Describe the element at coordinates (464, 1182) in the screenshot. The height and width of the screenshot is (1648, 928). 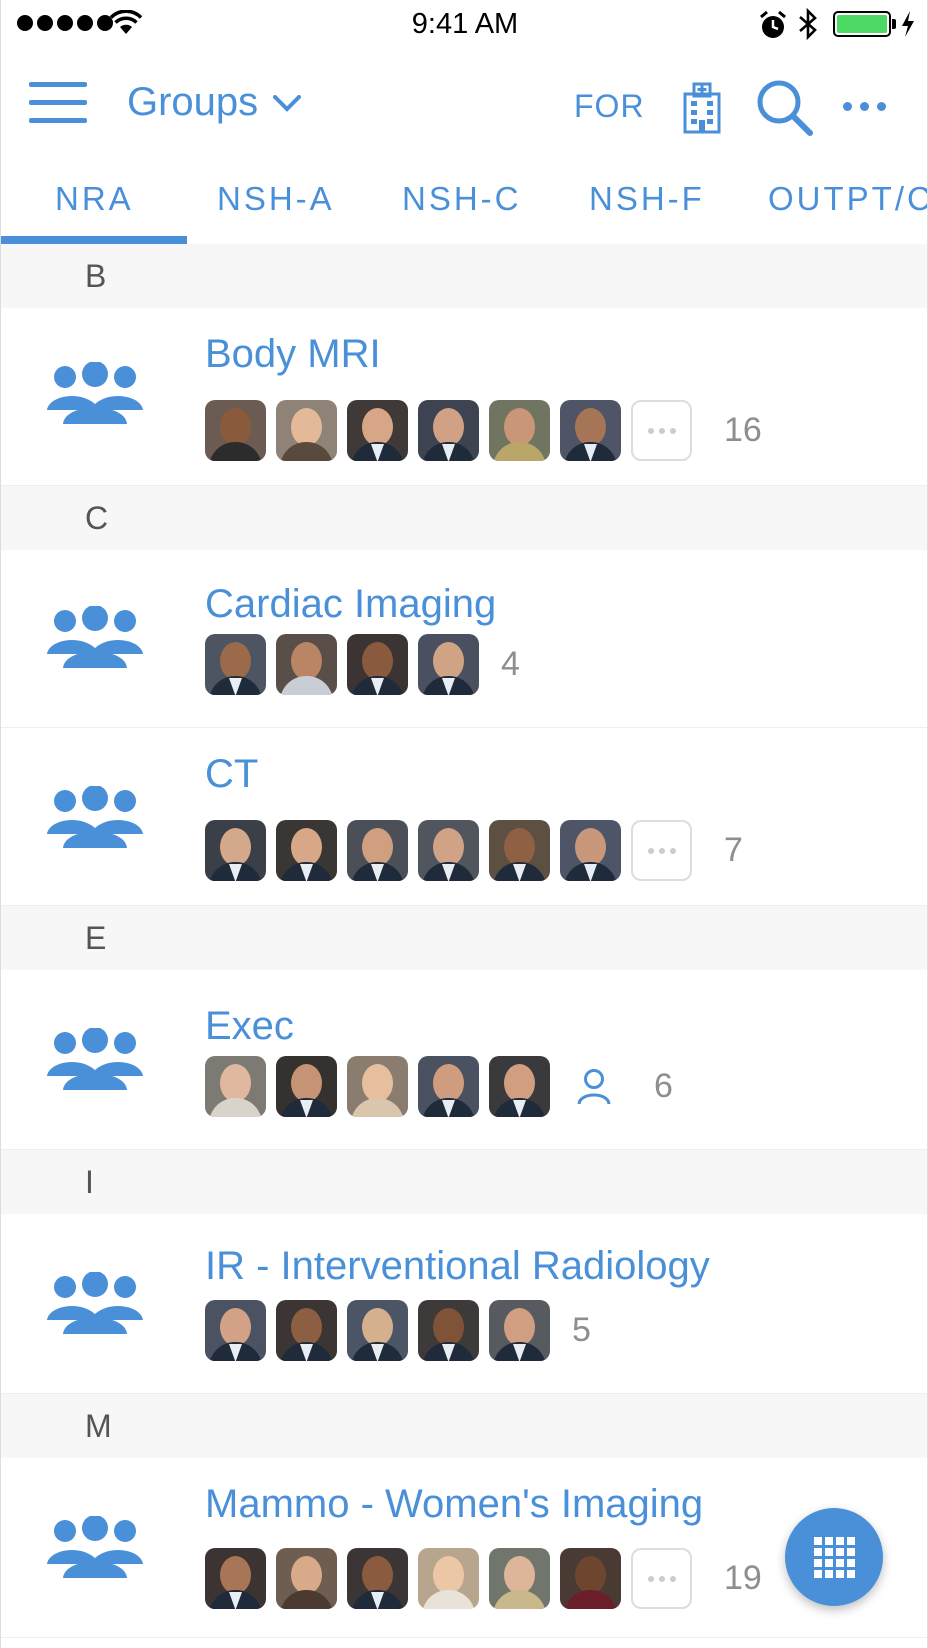
I see `section-header: I` at that location.